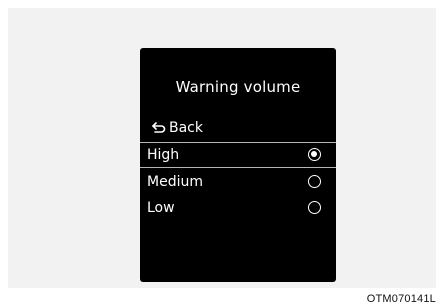  Describe the element at coordinates (161, 208) in the screenshot. I see `option-label: Low` at that location.